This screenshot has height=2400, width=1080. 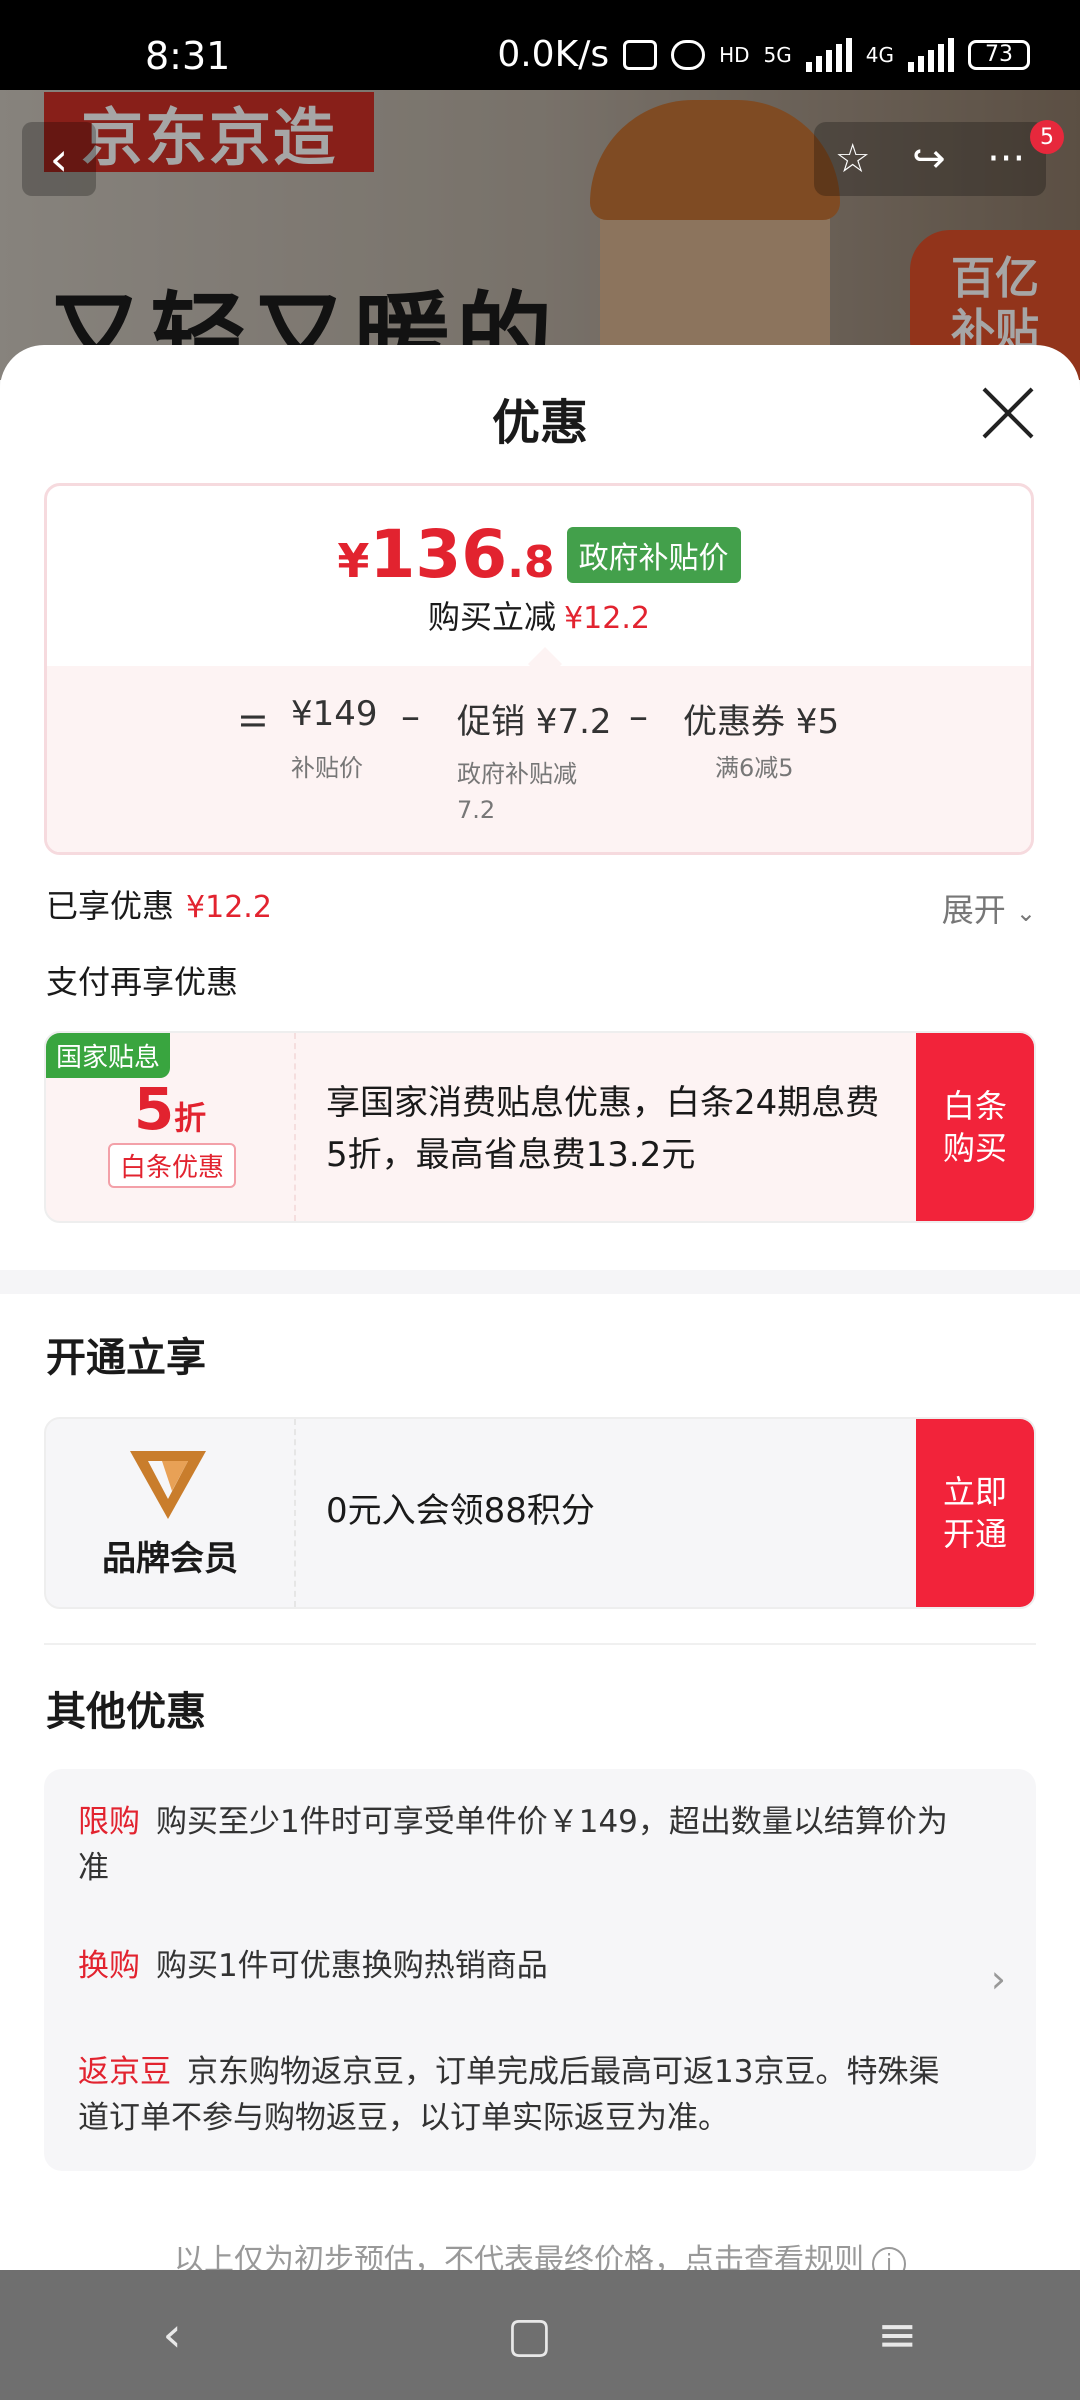 What do you see at coordinates (889, 2258) in the screenshot?
I see `info-icon: i` at bounding box center [889, 2258].